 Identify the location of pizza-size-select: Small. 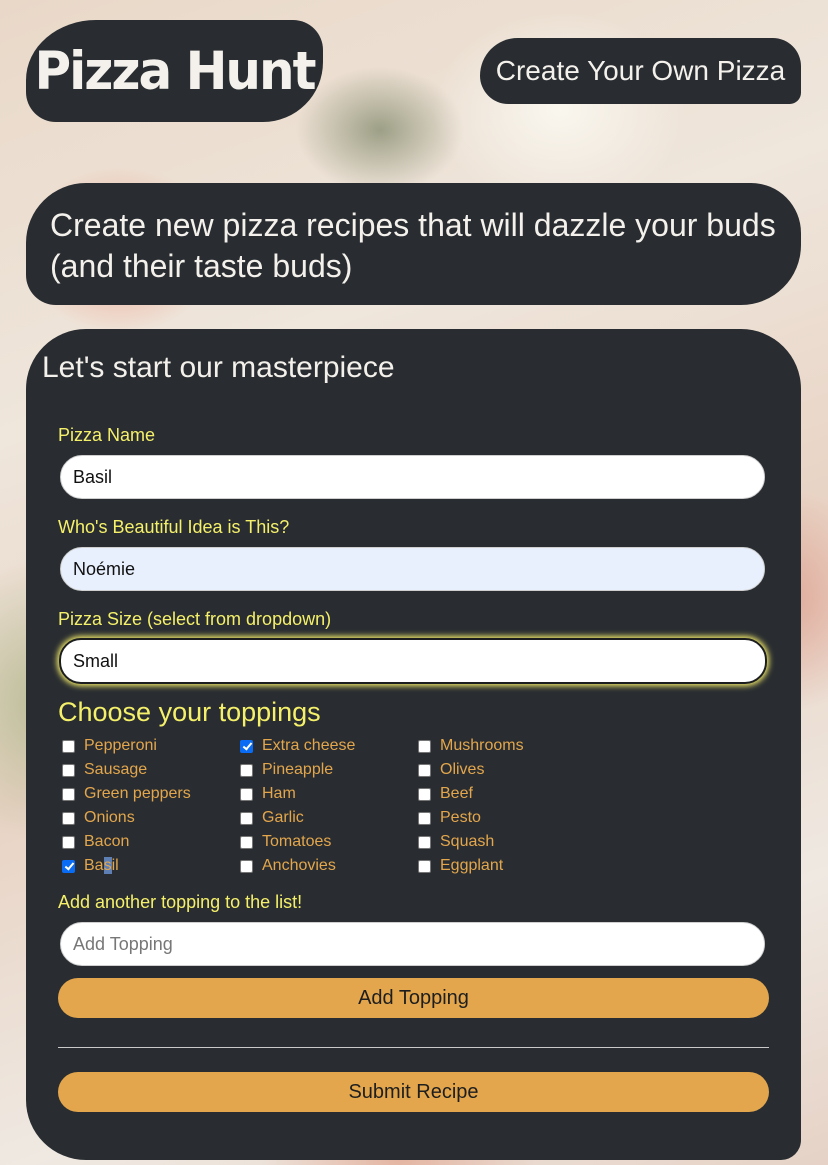
(413, 661).